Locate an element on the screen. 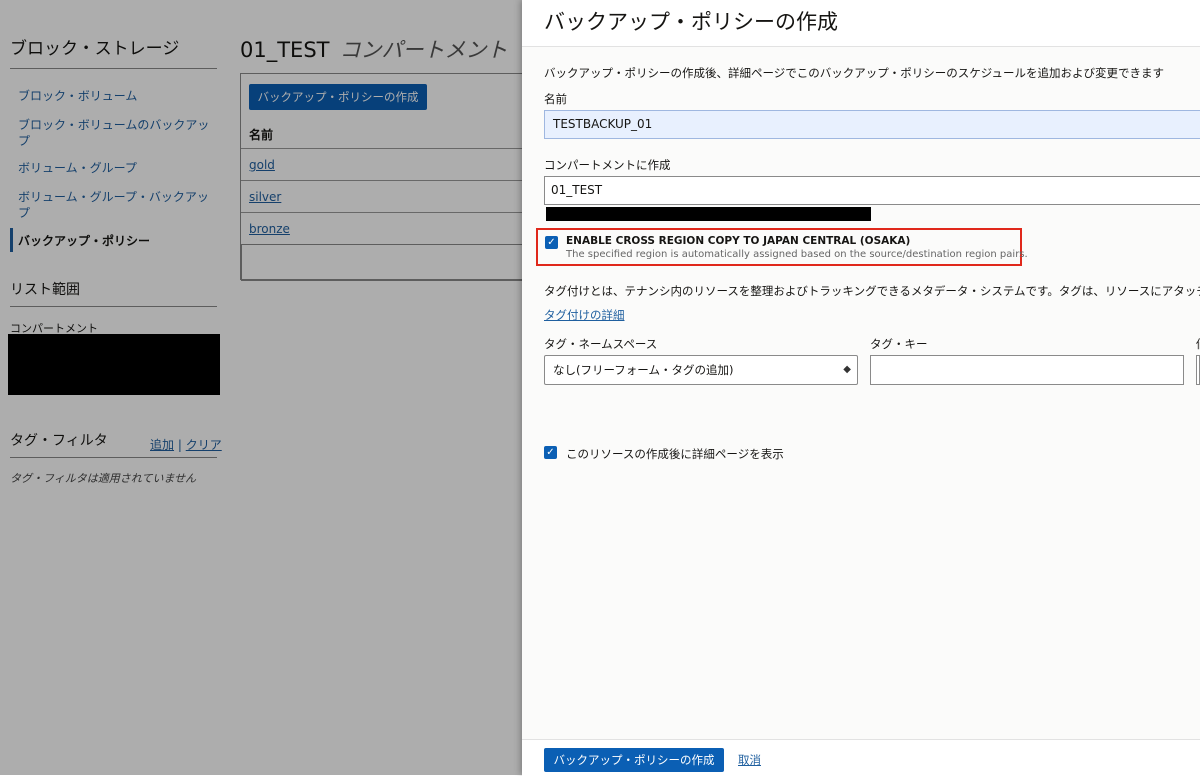 Image resolution: width=1200 pixels, height=776 pixels. compartment-label: コンパートメントに作成 is located at coordinates (607, 165).